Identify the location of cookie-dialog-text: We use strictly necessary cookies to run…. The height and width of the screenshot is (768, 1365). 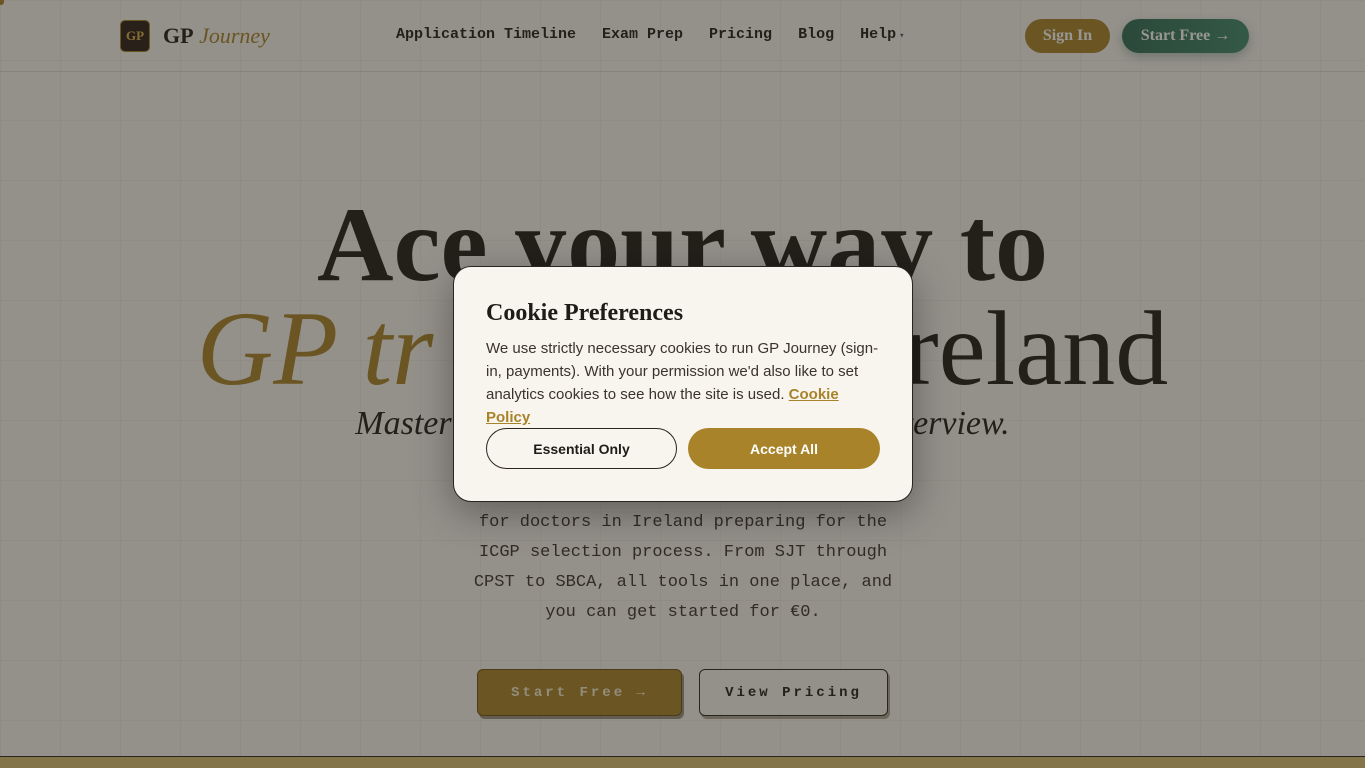
(686, 383).